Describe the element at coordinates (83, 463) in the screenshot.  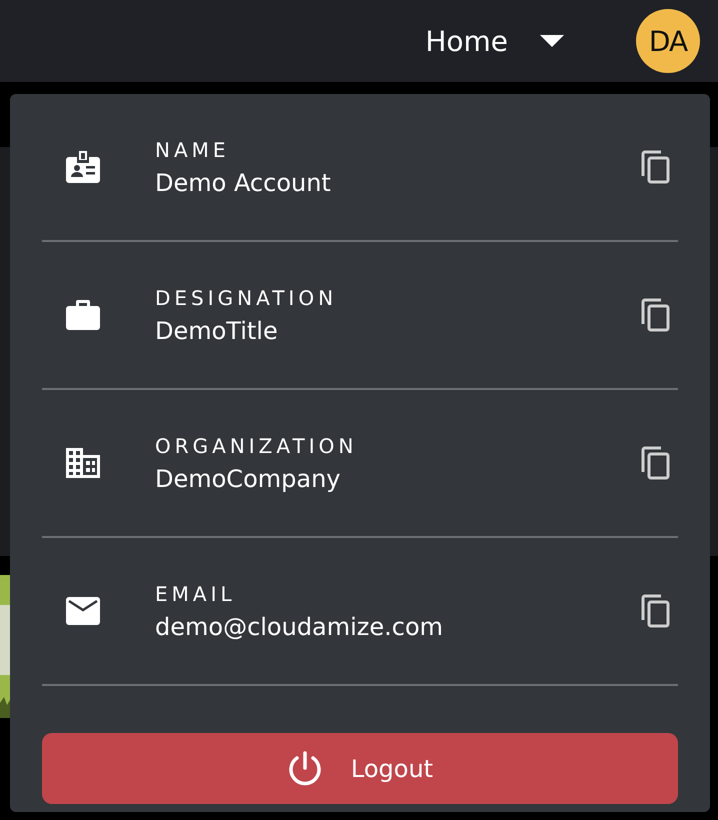
I see `building-icon` at that location.